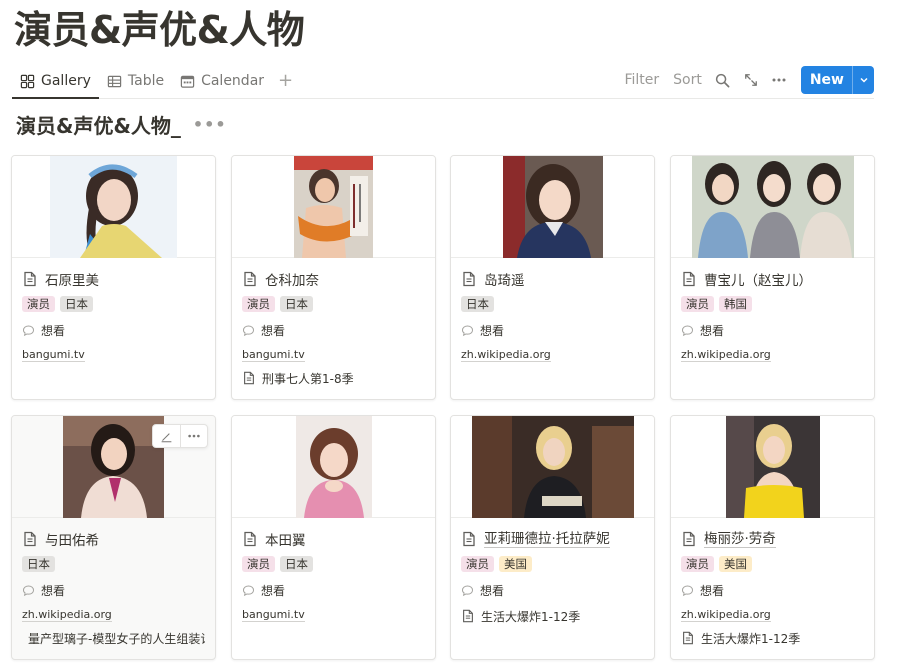 Image resolution: width=897 pixels, height=670 pixels. Describe the element at coordinates (531, 616) in the screenshot. I see `relation-text: 生活大爆炸1-12季` at that location.